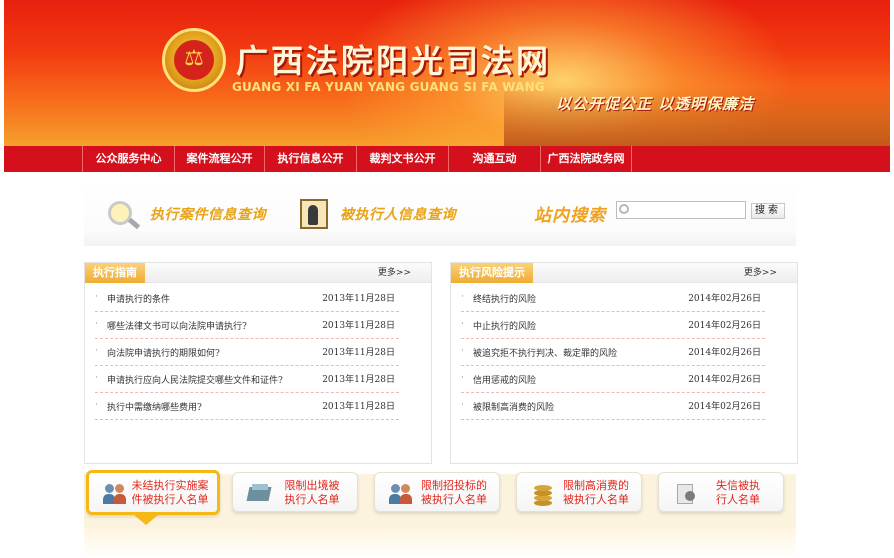 The image size is (894, 558). I want to click on list-item-title: 申请执行应向人民法院提交哪些文件和证件?, so click(195, 379).